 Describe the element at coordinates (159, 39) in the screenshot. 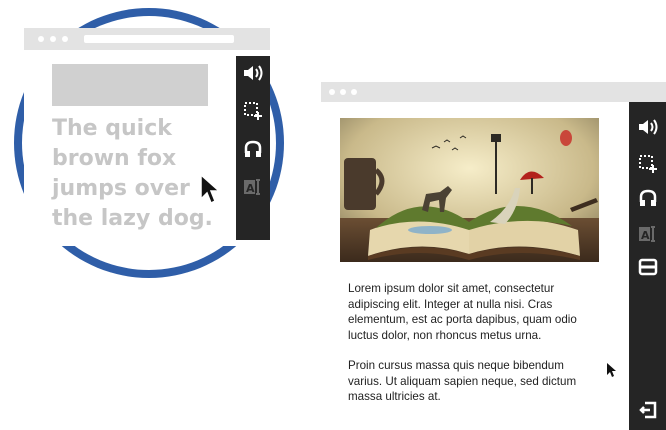

I see `mini-address-bar` at that location.